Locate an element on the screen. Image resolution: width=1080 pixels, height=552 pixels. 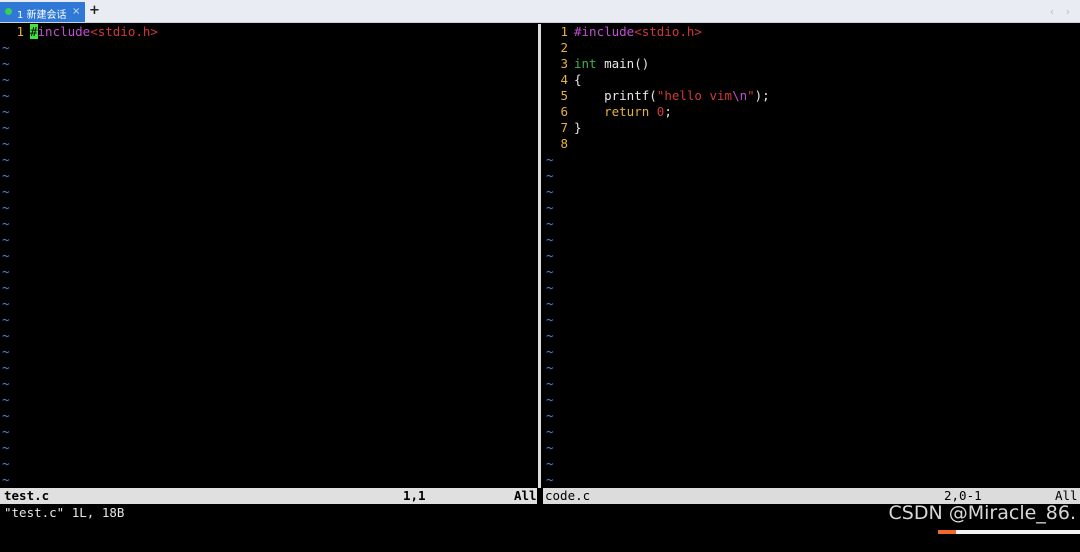
left-status-line: test.c 1,1 All is located at coordinates (268, 496).